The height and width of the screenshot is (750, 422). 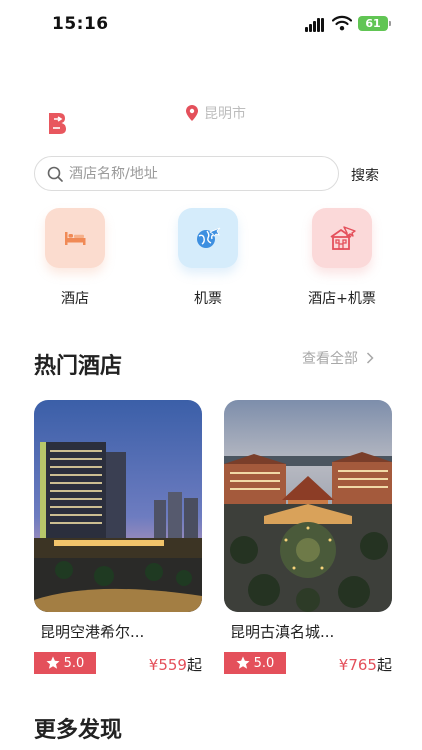 What do you see at coordinates (57, 123) in the screenshot?
I see `app-logo-icon` at bounding box center [57, 123].